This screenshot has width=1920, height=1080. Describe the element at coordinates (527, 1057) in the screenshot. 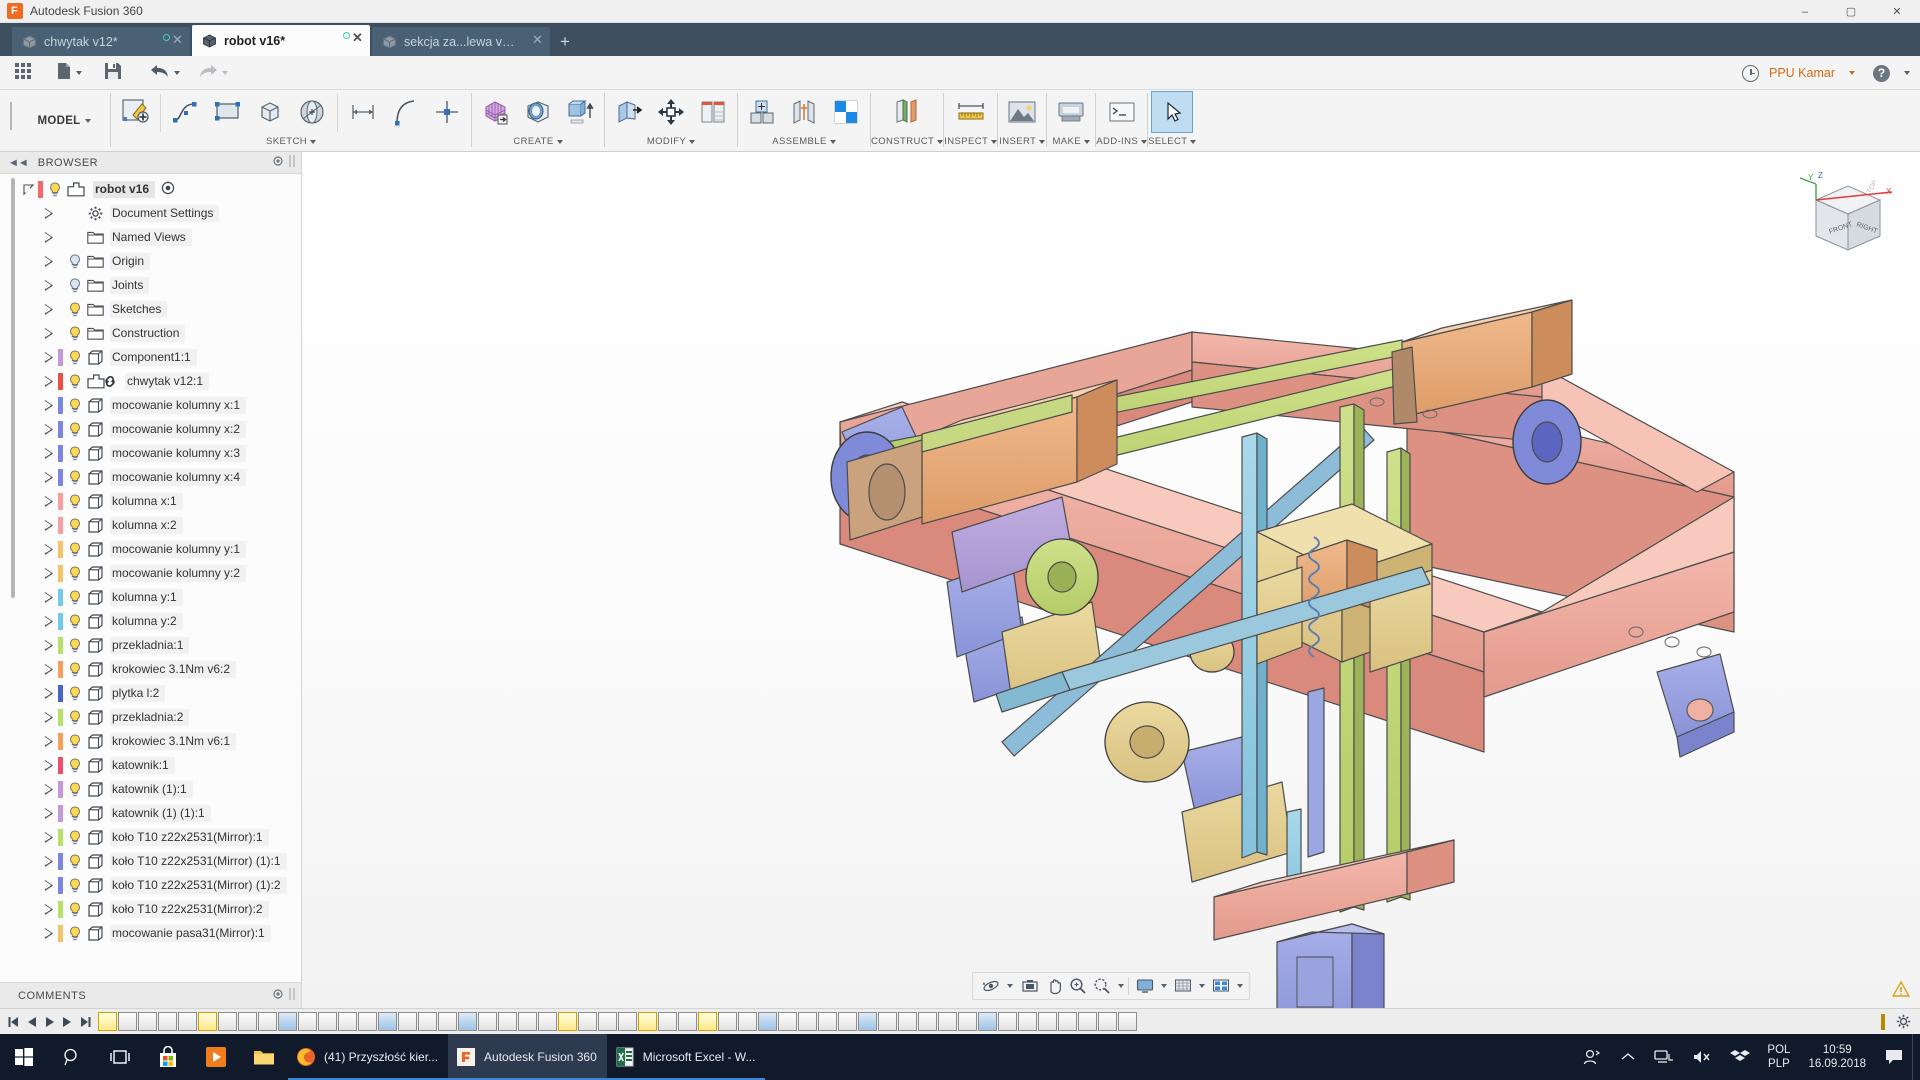

I see `taskbar-app-fusion: Autodesk Fusion 360` at that location.